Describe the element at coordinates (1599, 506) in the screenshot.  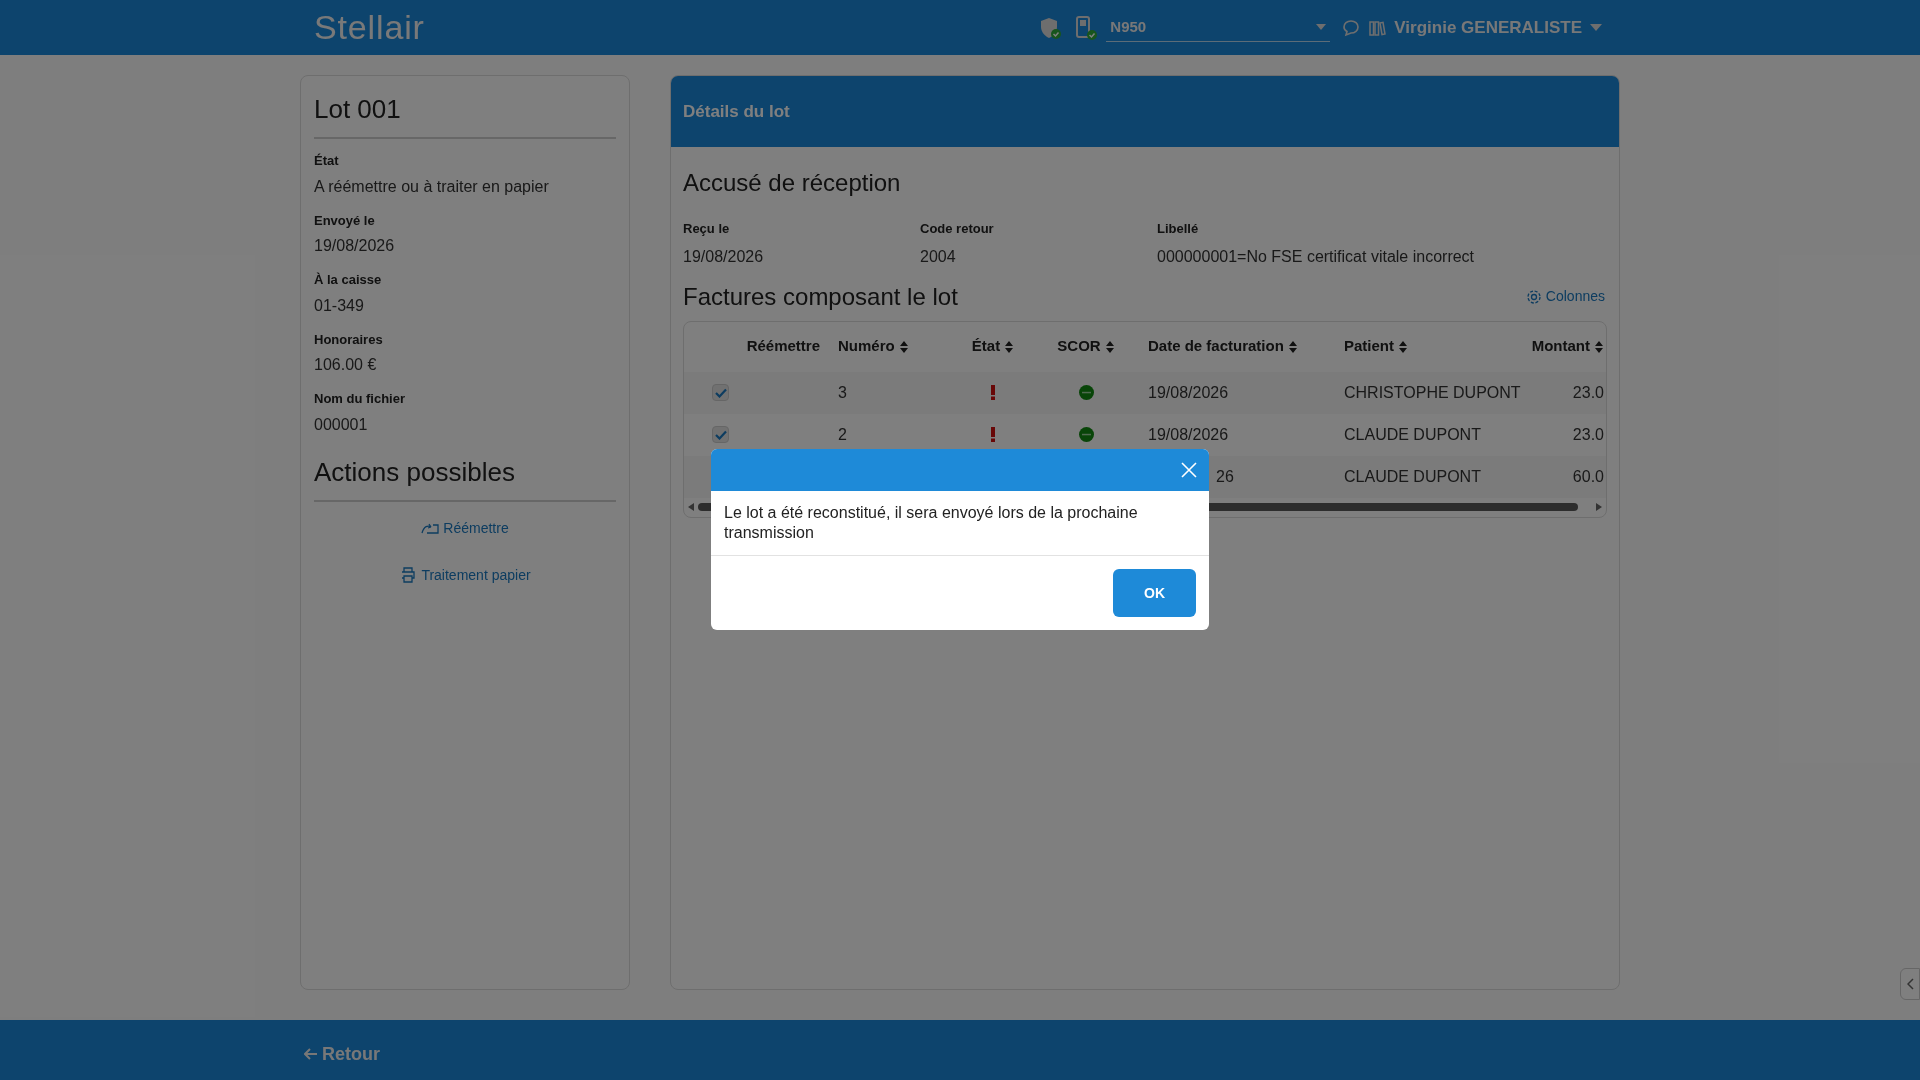
I see `scroll-right-icon` at that location.